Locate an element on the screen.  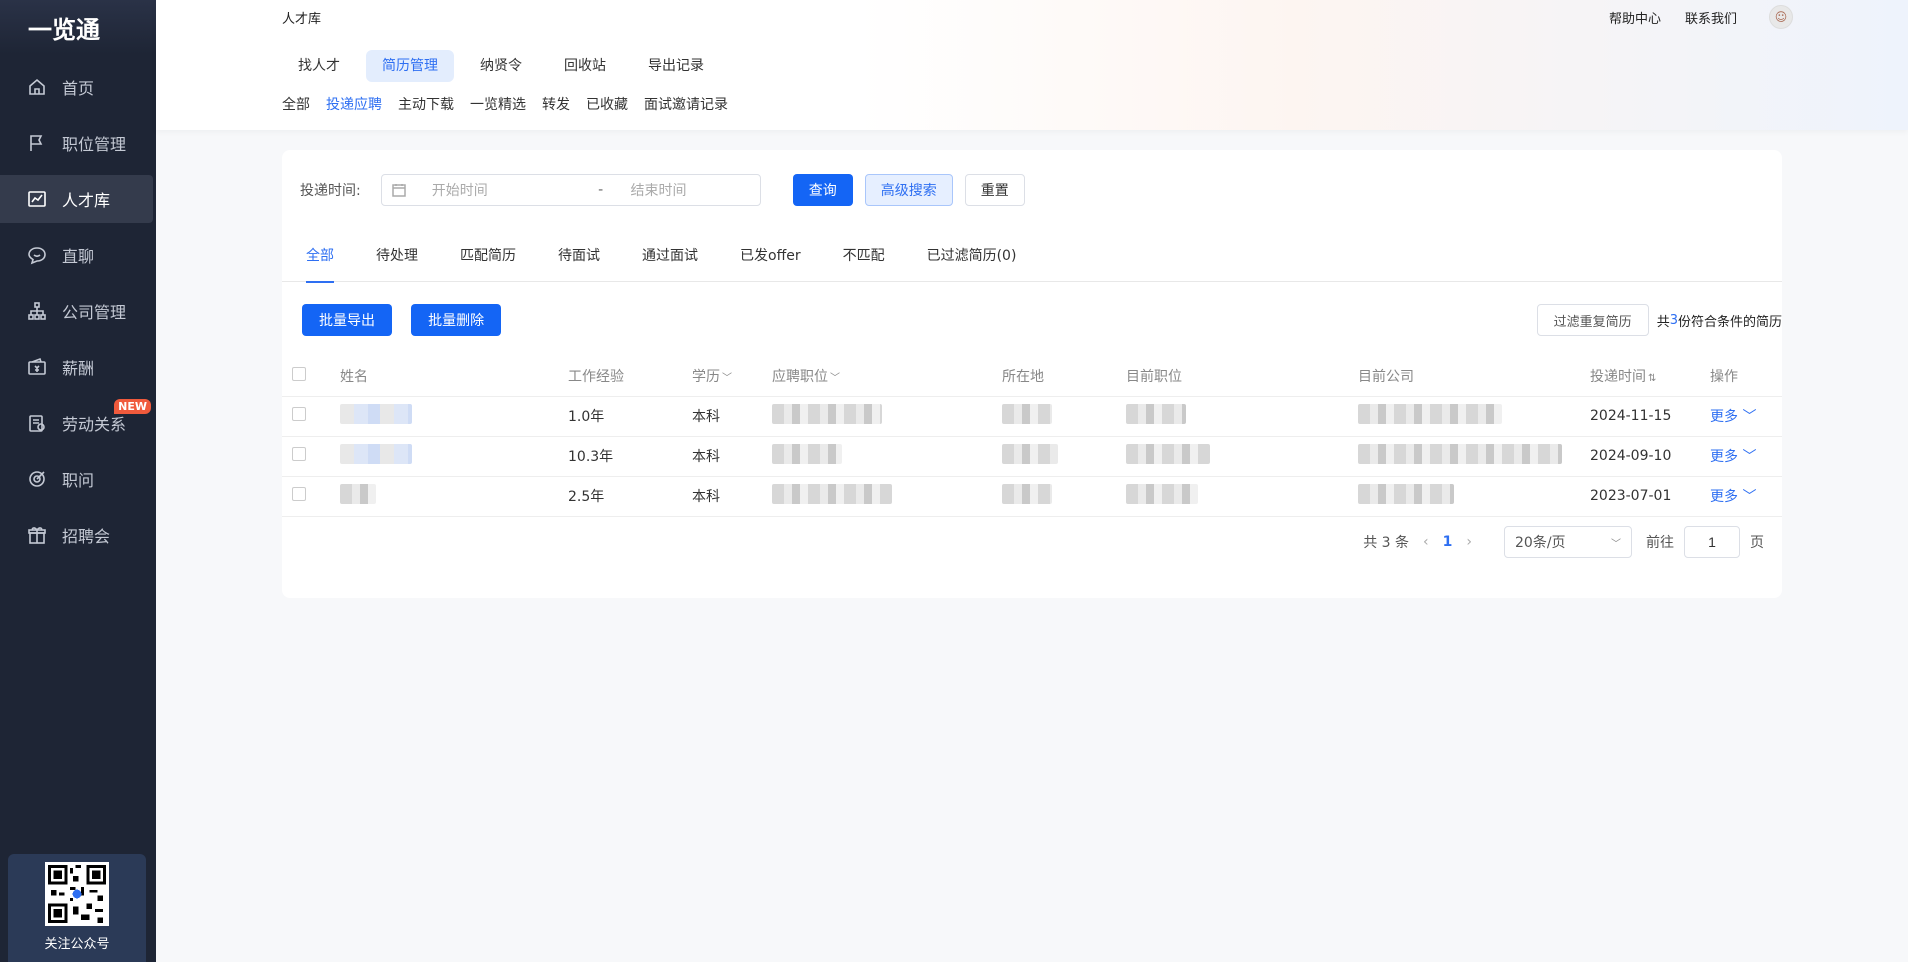
pagination: 共 3 条 ‹ 1 › 20条/页 ﹀ 前往 页 is located at coordinates (1563, 542).